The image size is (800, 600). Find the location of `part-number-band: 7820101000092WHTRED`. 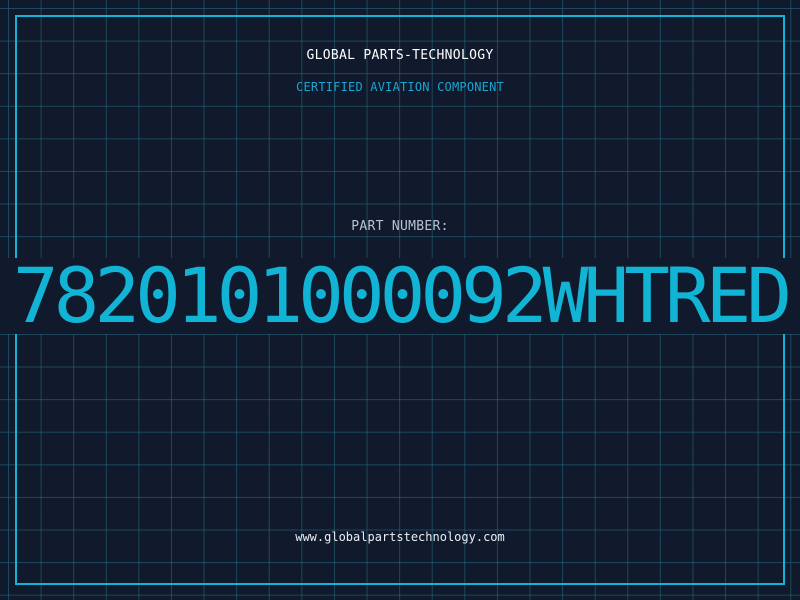

part-number-band: 7820101000092WHTRED is located at coordinates (400, 296).